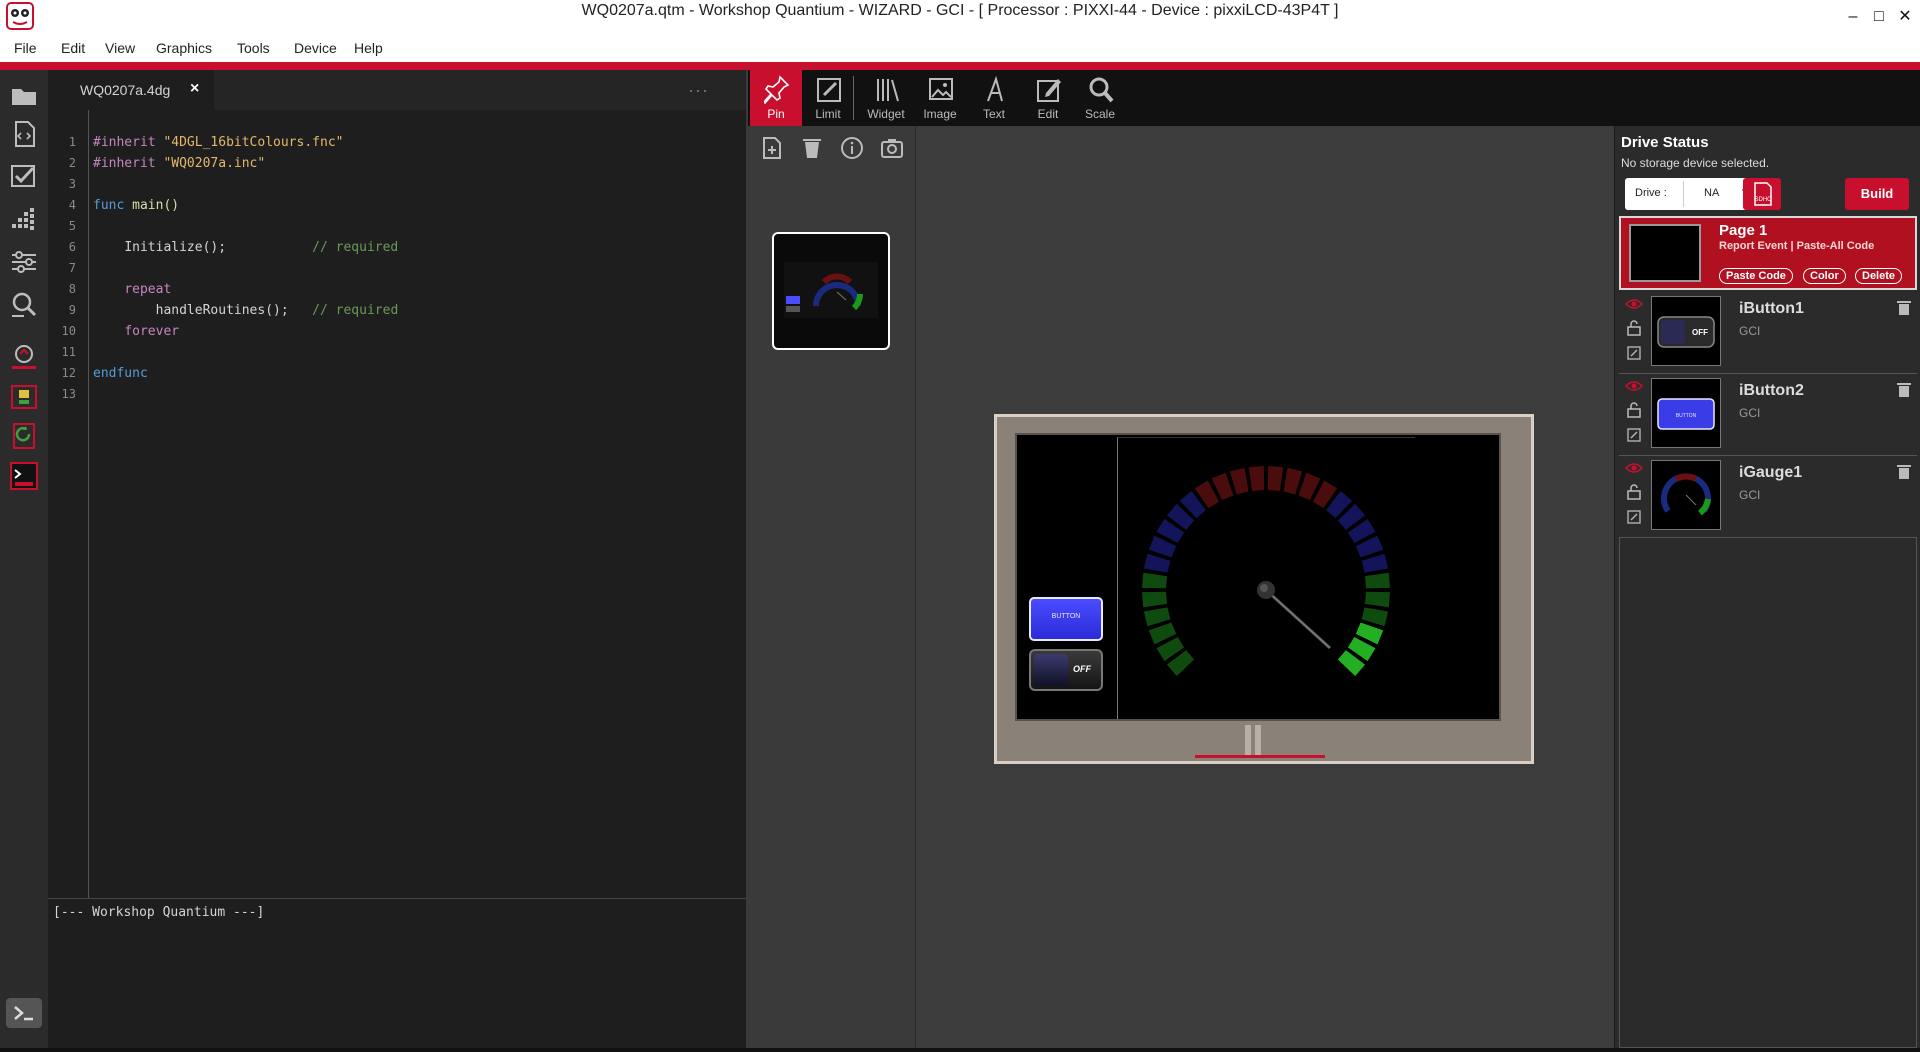 This screenshot has width=1920, height=1052. Describe the element at coordinates (136, 205) in the screenshot. I see `code-line-4: func main()` at that location.